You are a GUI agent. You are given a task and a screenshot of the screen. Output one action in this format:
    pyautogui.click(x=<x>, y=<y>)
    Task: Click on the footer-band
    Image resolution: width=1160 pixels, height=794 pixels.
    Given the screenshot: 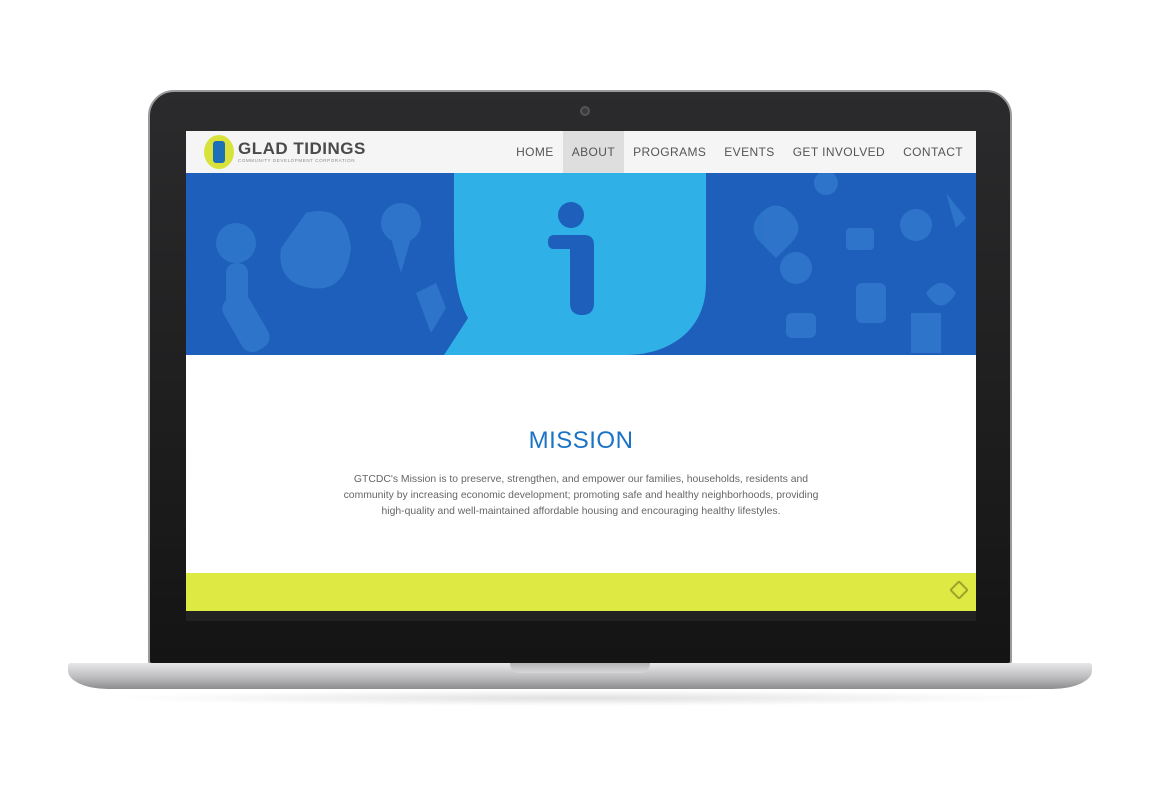 What is the action you would take?
    pyautogui.click(x=581, y=592)
    